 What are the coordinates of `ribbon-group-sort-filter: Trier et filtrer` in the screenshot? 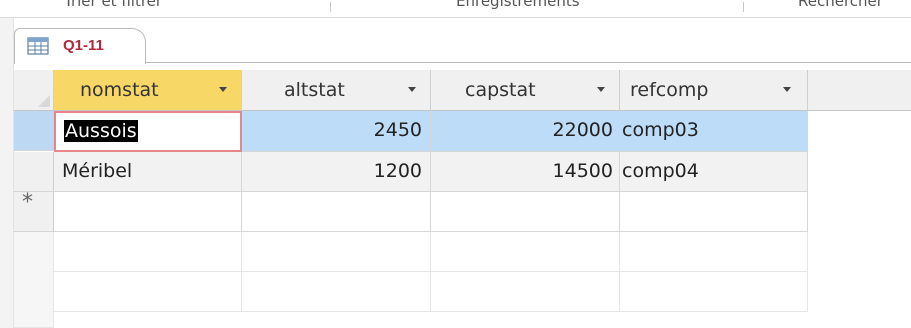 It's located at (113, 5).